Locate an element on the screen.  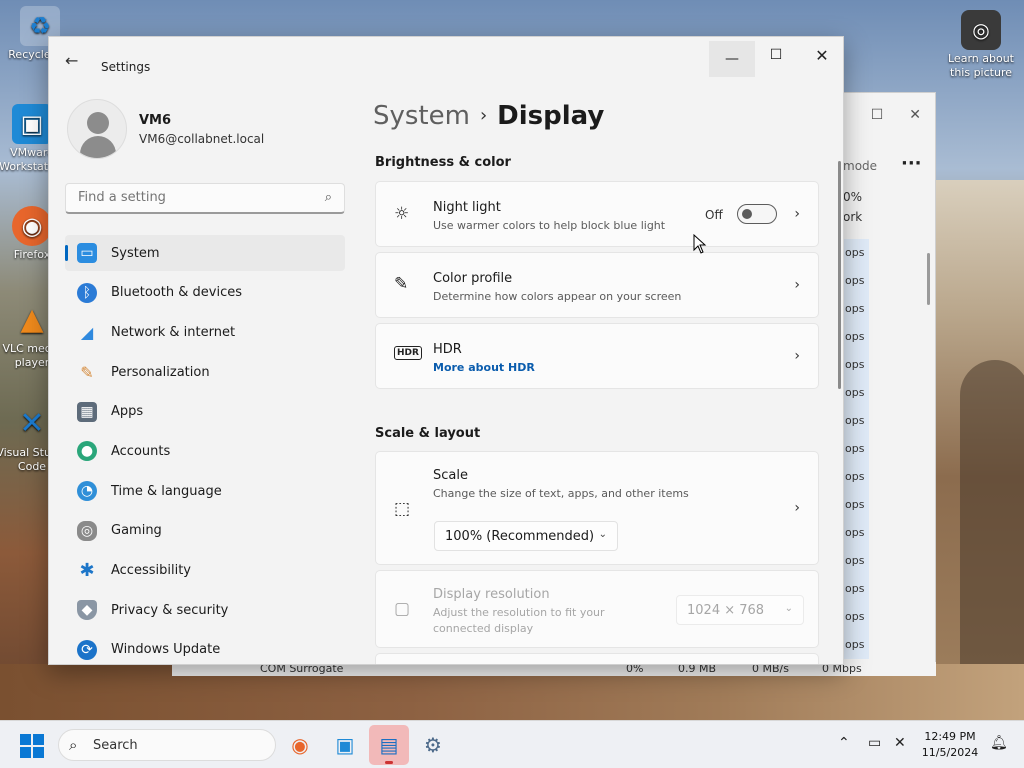
user-profile: VM6 VM6@collabnet.local is located at coordinates (217, 131).